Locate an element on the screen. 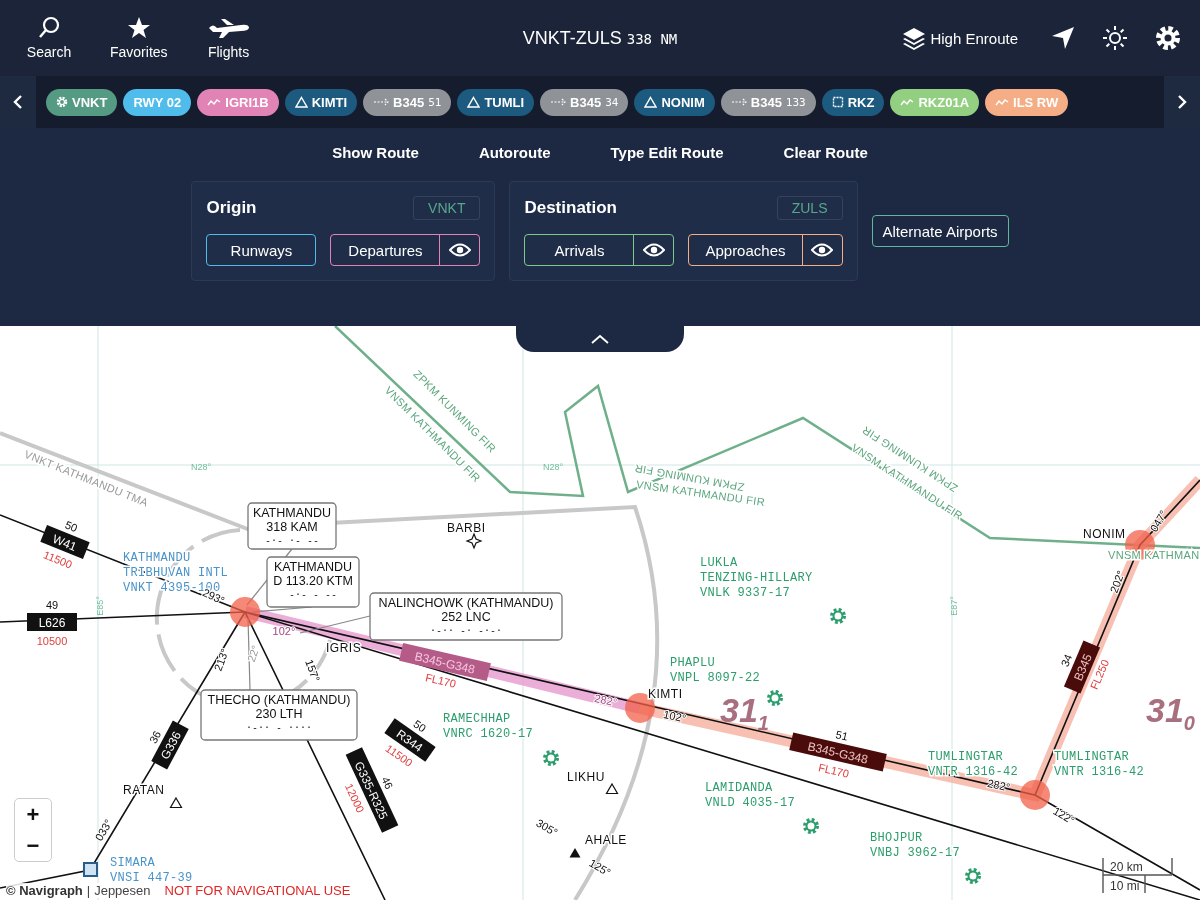 The image size is (1200, 900). waypoint-label: KIMTI is located at coordinates (665, 694).